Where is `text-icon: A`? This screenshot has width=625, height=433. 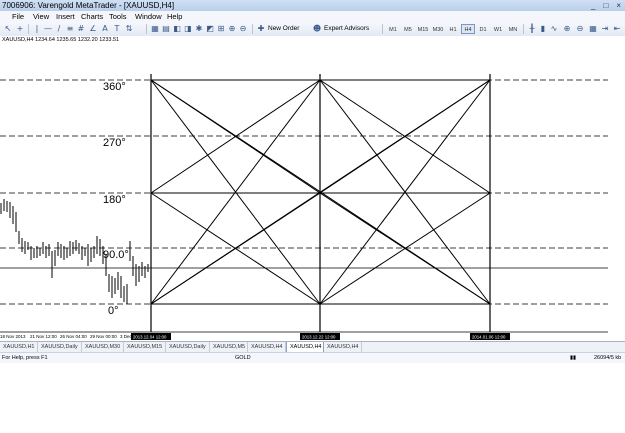
text-icon: A is located at coordinates (105, 29).